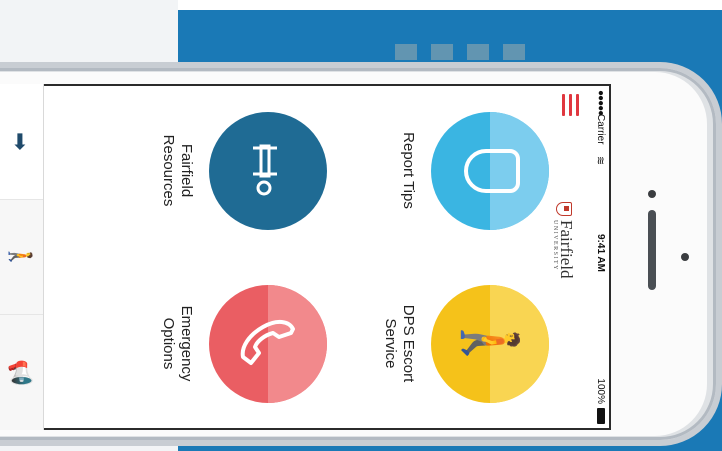 The image size is (722, 451). I want to click on logo-name: Fairfield, so click(567, 249).